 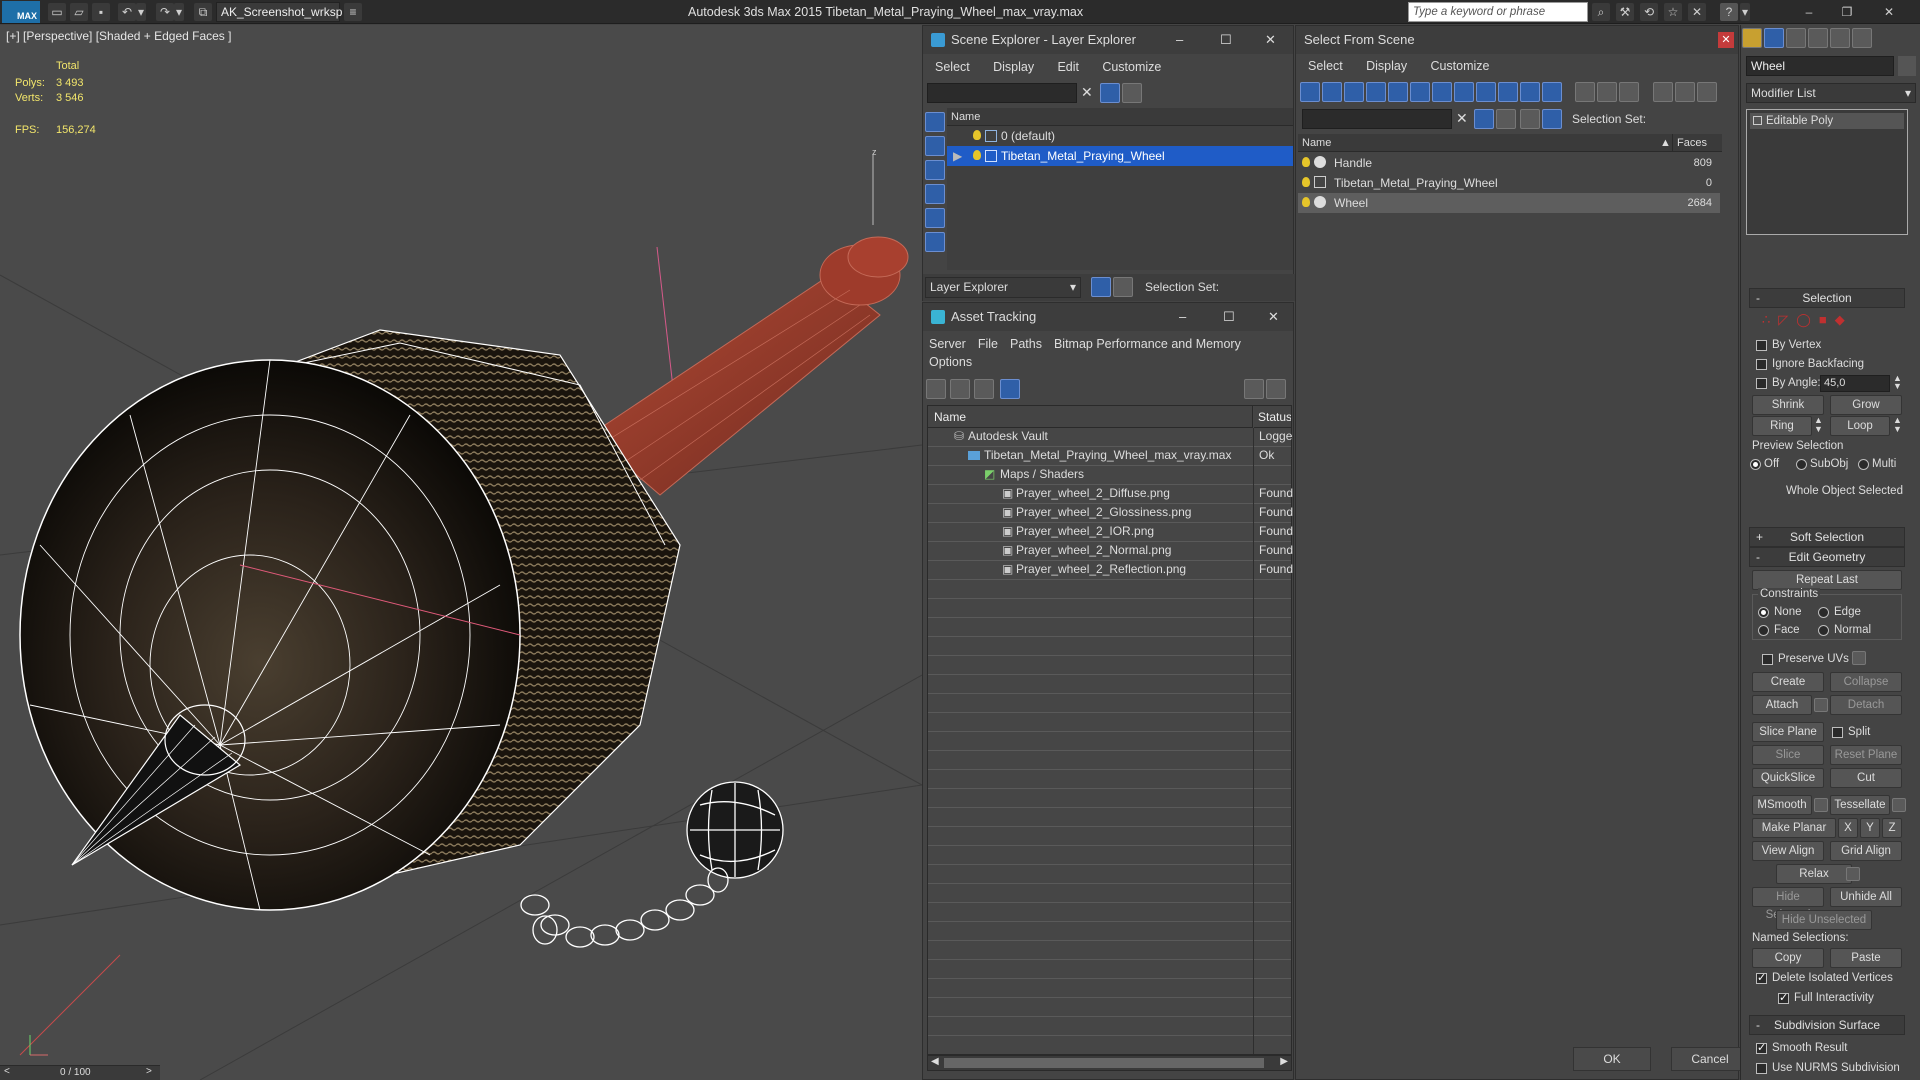 What do you see at coordinates (79, 12) in the screenshot?
I see `open-file-icon: ▱` at bounding box center [79, 12].